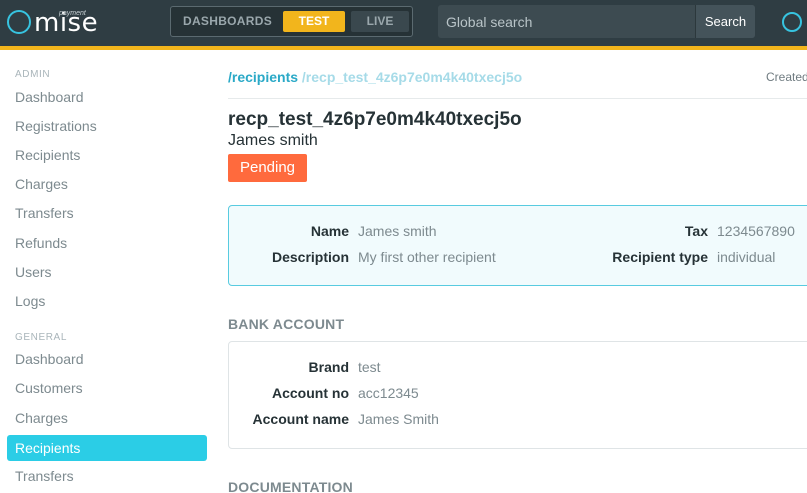 The width and height of the screenshot is (807, 493). What do you see at coordinates (107, 184) in the screenshot?
I see `sidebar-item-admin-charges: Charges` at bounding box center [107, 184].